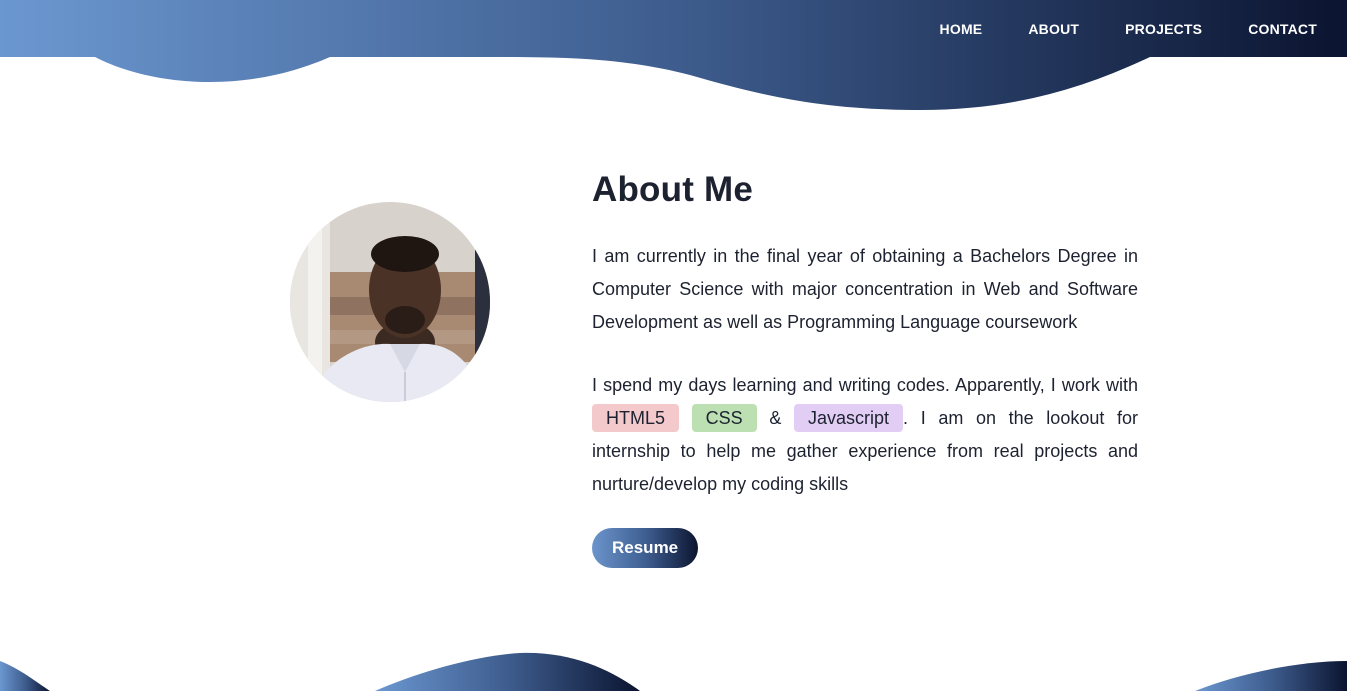  I want to click on main-nav: HOME ABOUT PROJECTS CONTACT, so click(1128, 28).